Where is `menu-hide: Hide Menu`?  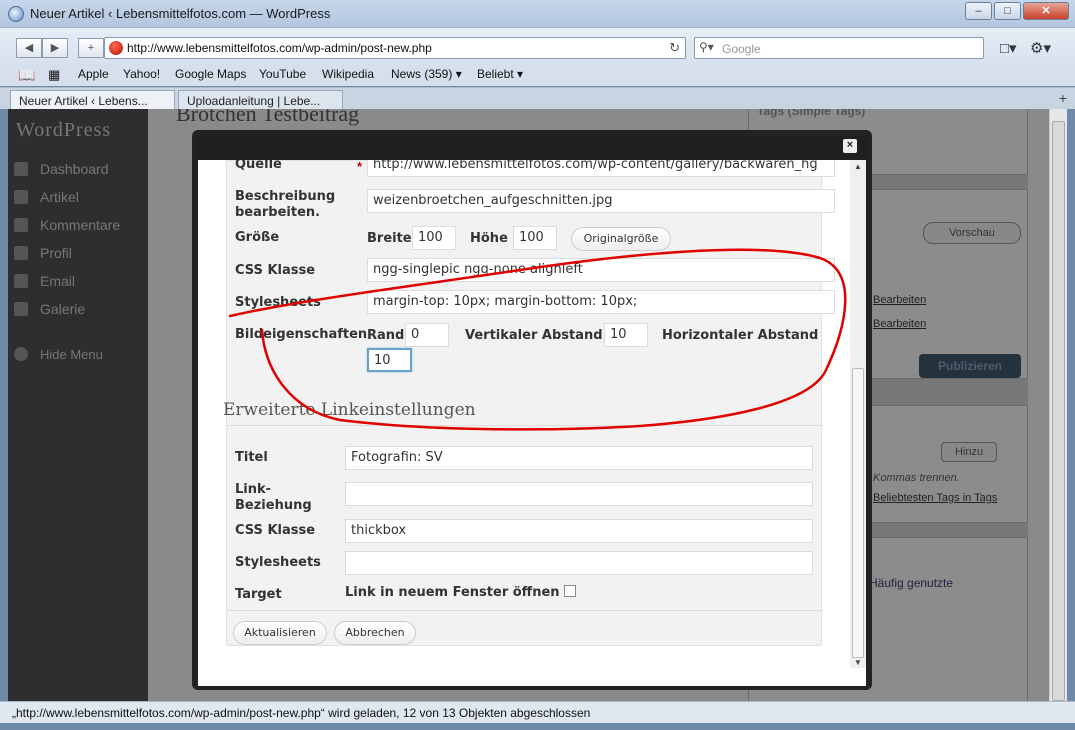 menu-hide: Hide Menu is located at coordinates (58, 354).